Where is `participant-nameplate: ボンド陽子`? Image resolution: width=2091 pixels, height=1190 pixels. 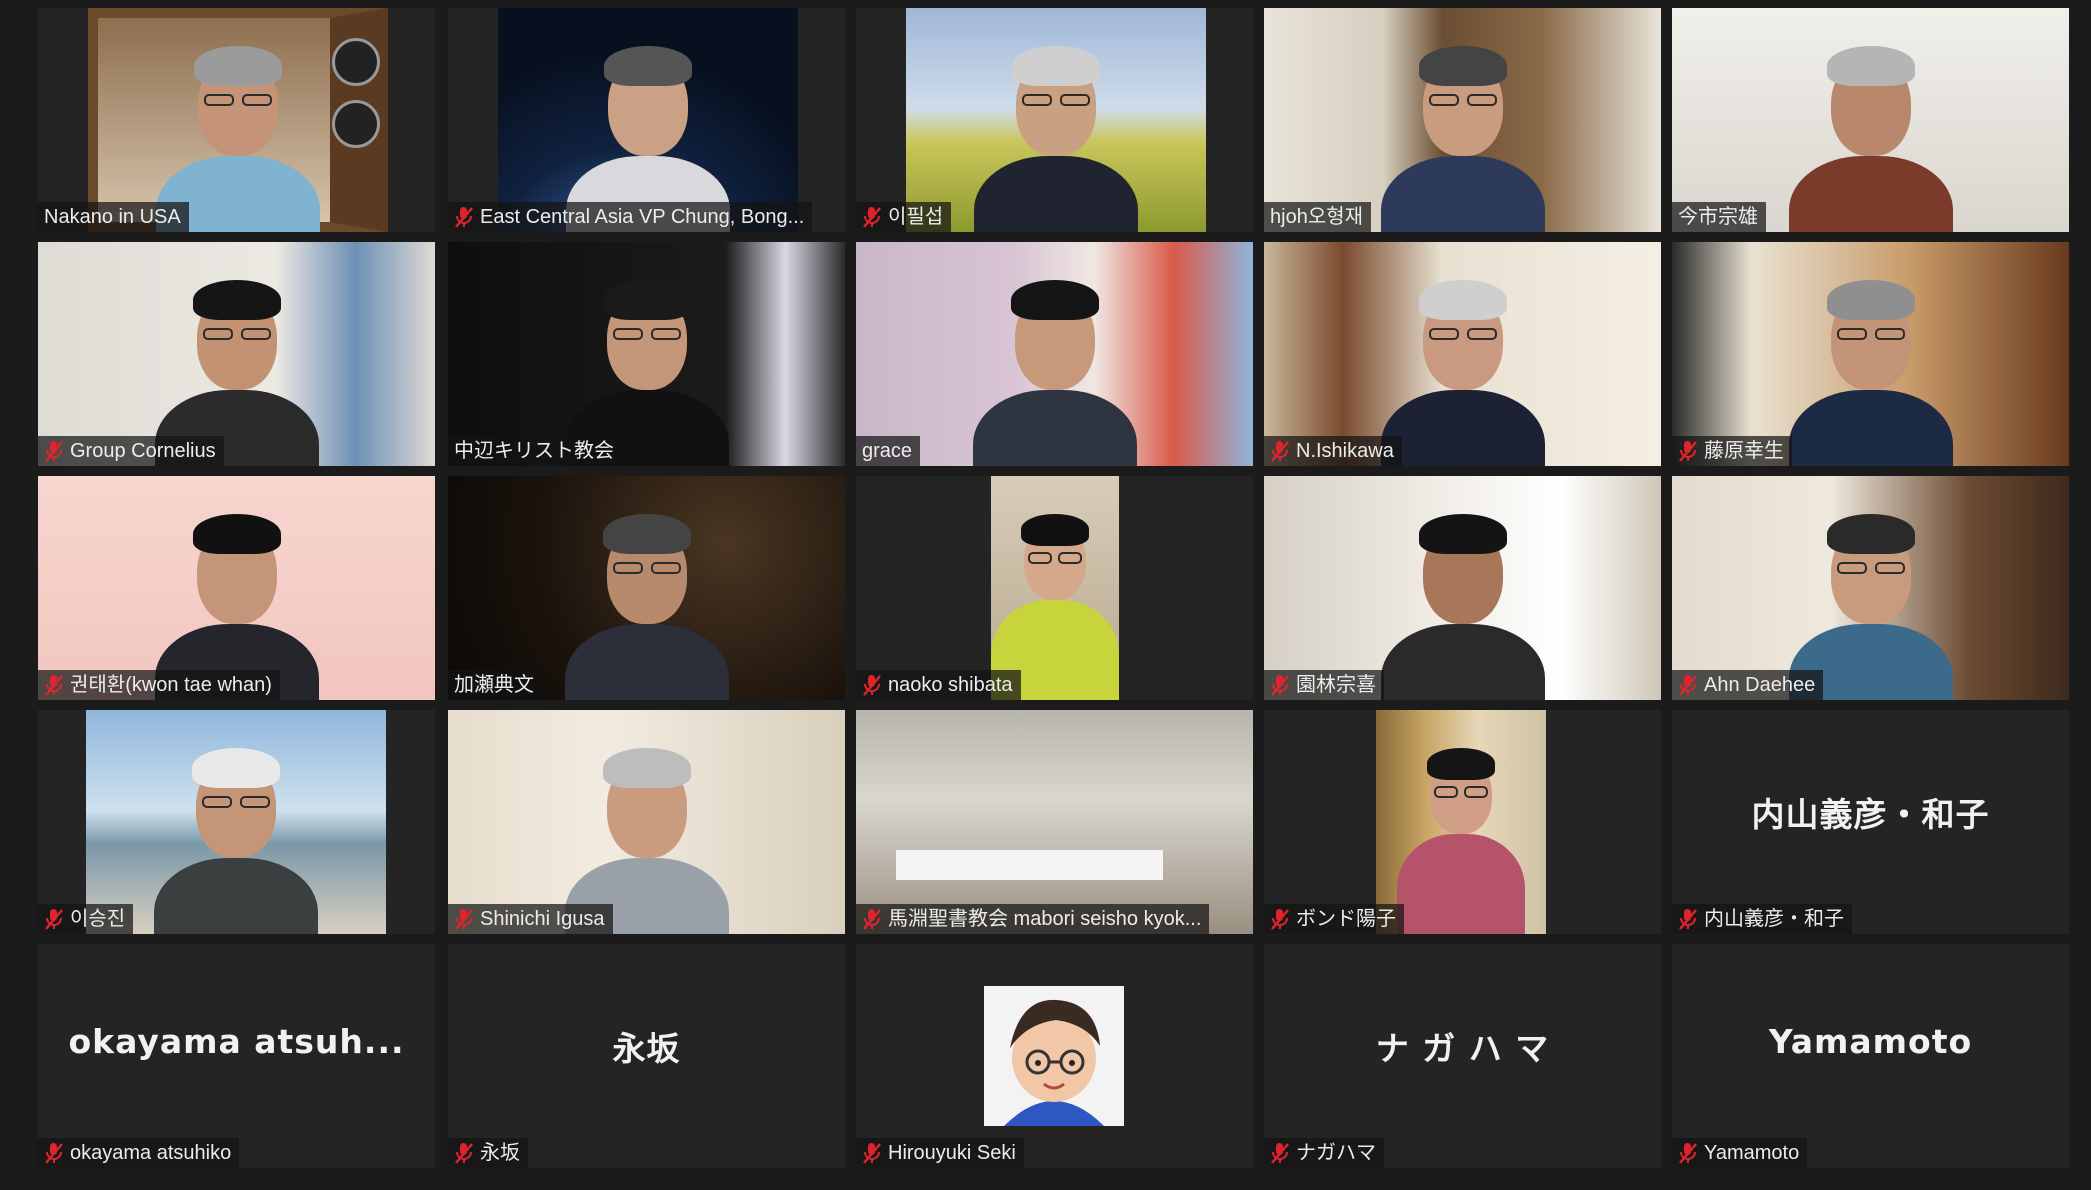 participant-nameplate: ボンド陽子 is located at coordinates (1334, 919).